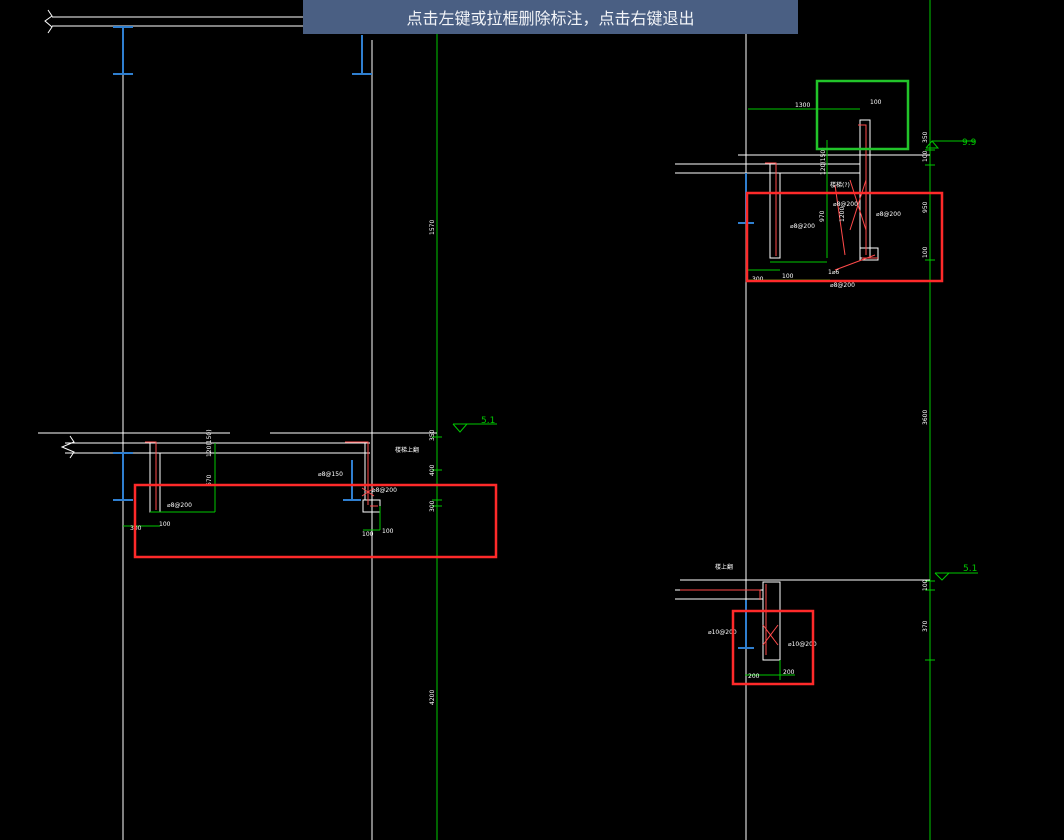  I want to click on dim-r350: 350, so click(925, 137).